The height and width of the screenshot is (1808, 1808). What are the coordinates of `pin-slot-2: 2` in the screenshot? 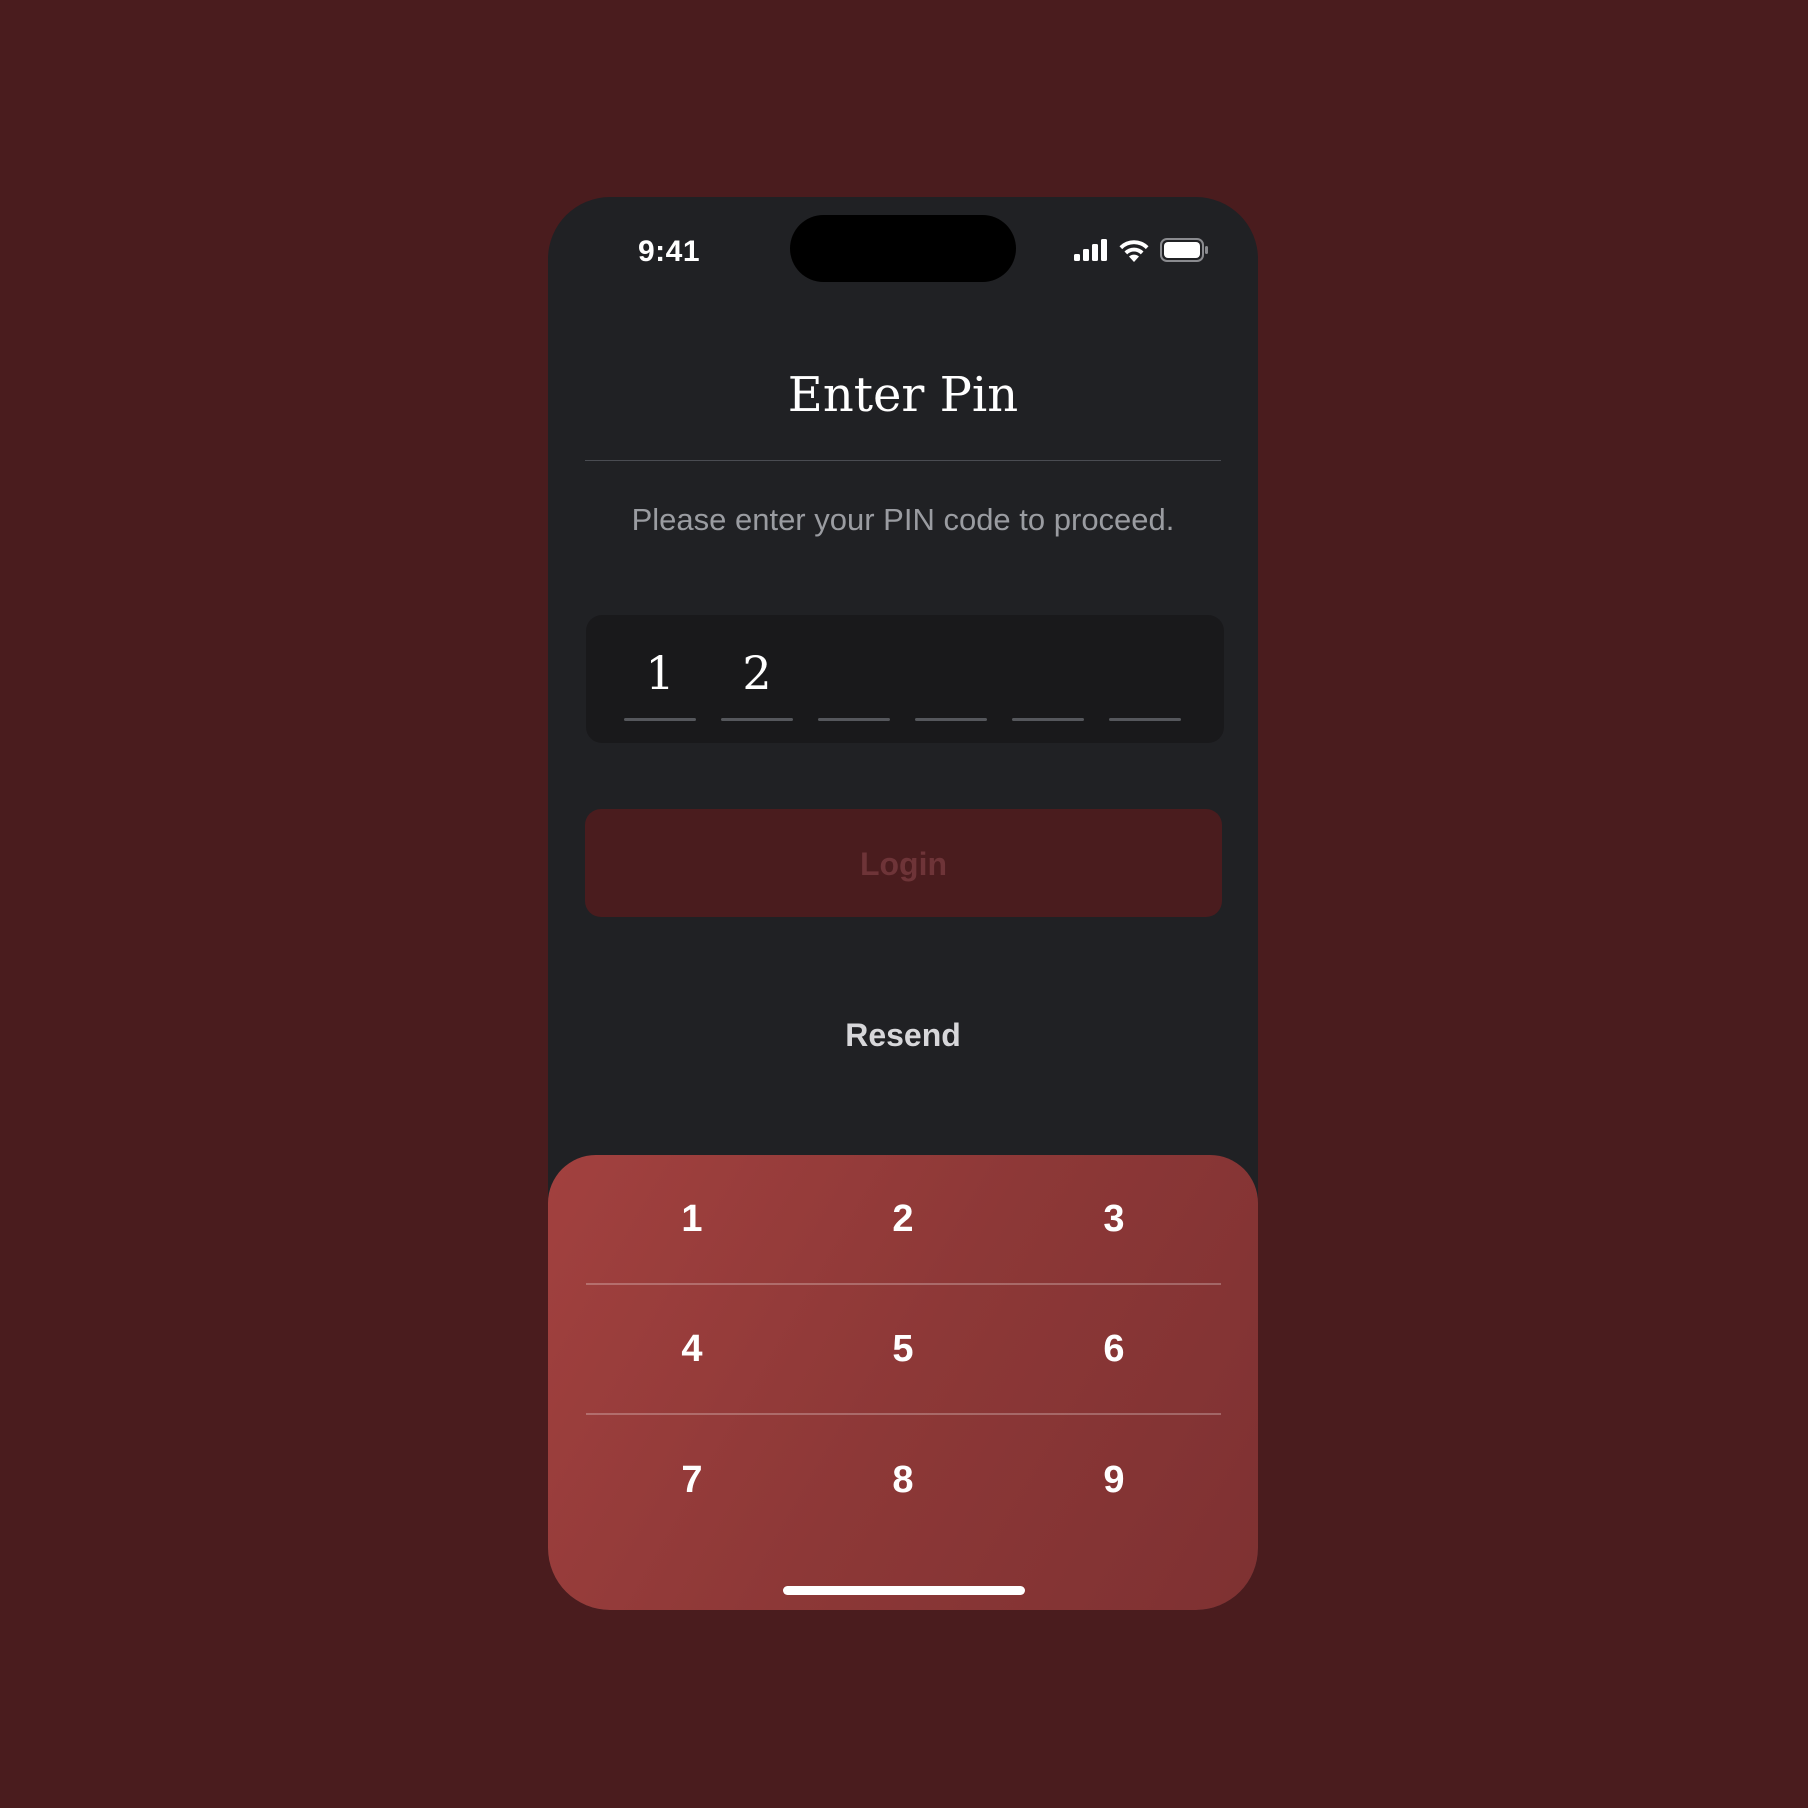 It's located at (757, 682).